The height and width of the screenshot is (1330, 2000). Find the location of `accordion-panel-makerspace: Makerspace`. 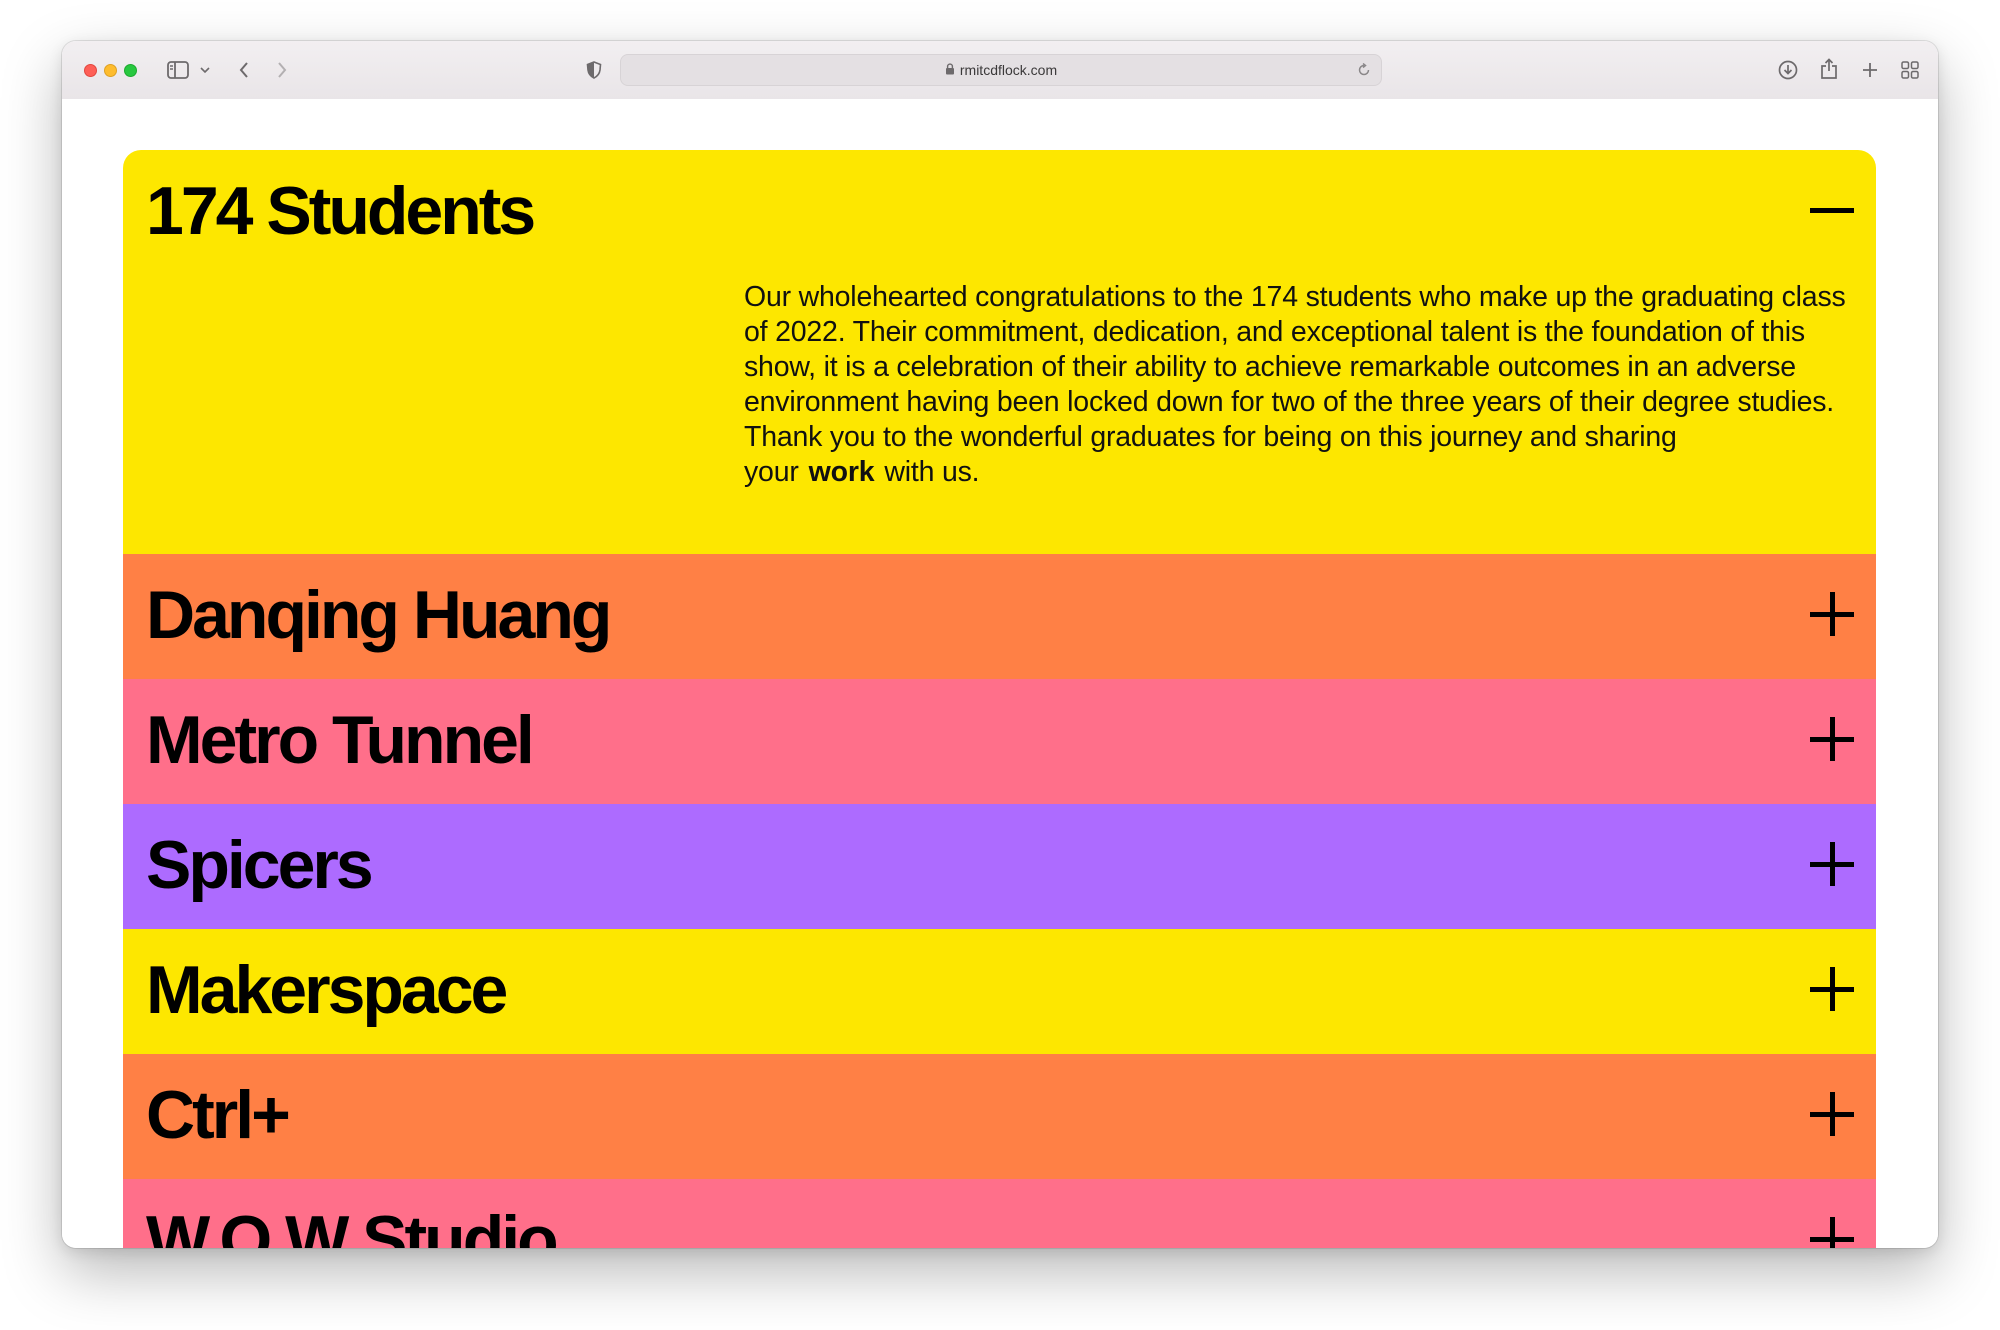

accordion-panel-makerspace: Makerspace is located at coordinates (999, 991).